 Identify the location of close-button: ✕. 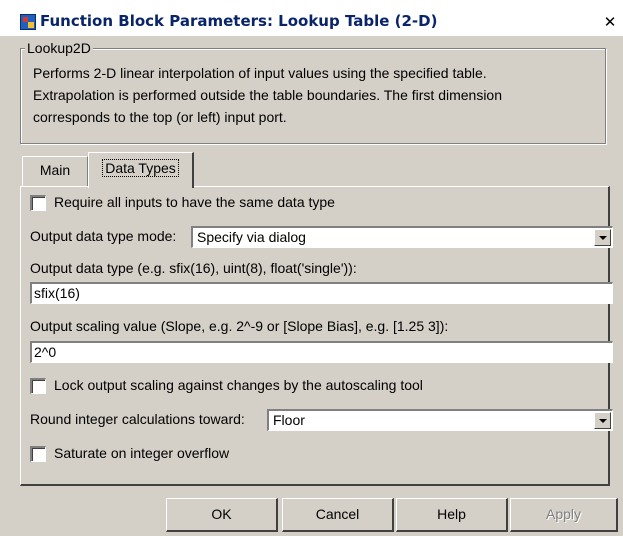
(610, 22).